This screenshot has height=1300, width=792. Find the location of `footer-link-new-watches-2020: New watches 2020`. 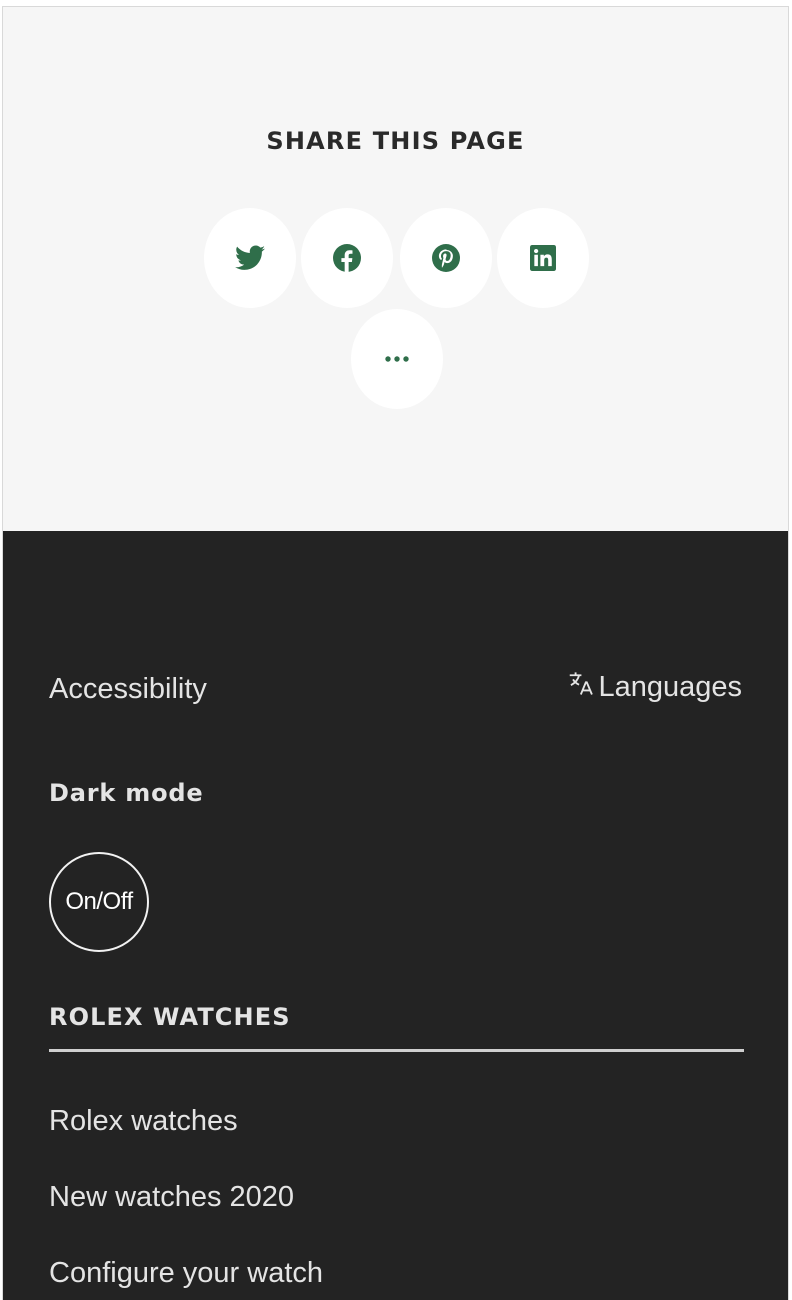

footer-link-new-watches-2020: New watches 2020 is located at coordinates (171, 1197).